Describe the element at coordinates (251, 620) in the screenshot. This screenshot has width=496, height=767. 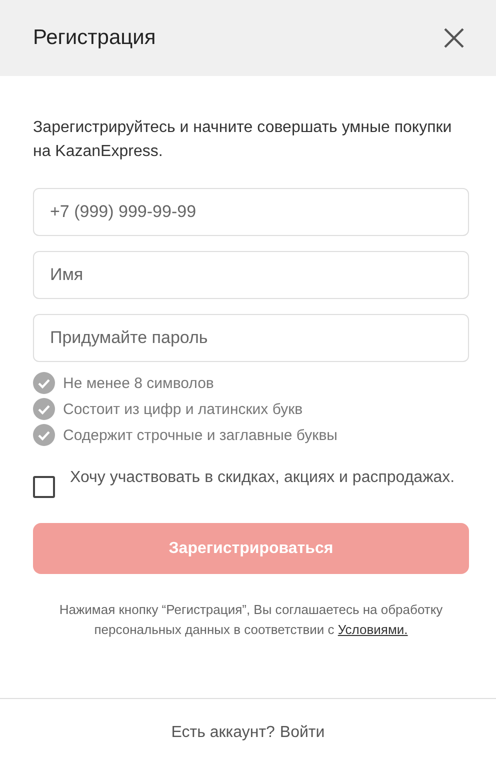
I see `consent-text: Нажимая кнопку “Регистрация”, Вы соглашаетесь на обработку персональных данных в соответствии с Условиями.` at that location.